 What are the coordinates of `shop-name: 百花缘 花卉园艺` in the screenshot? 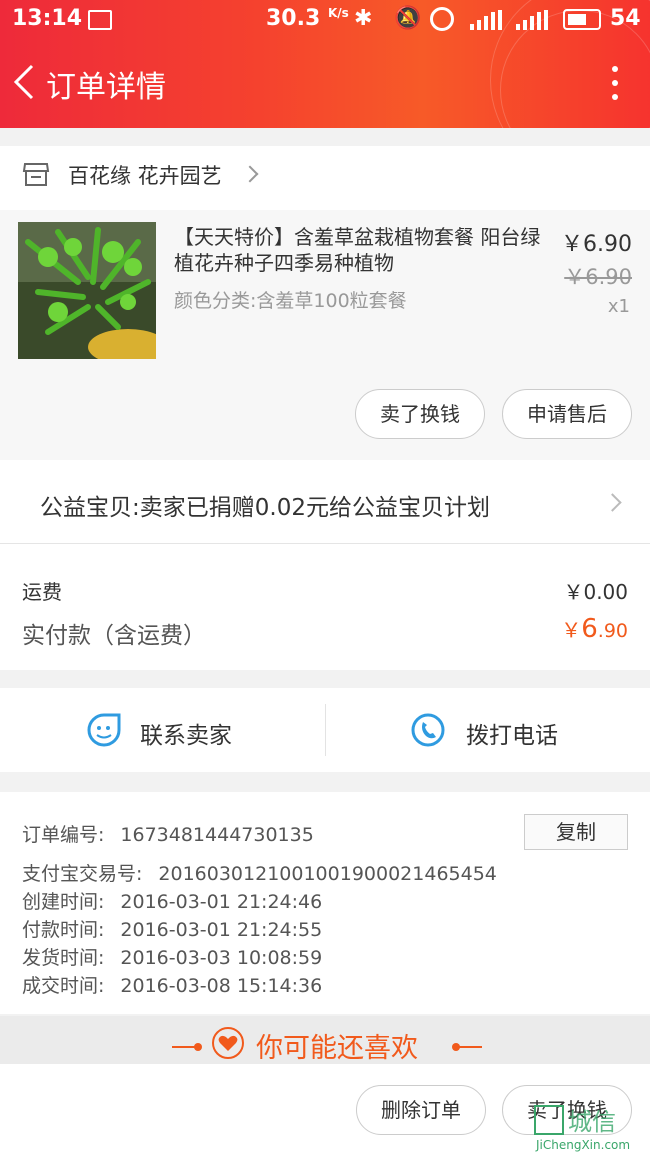 It's located at (145, 176).